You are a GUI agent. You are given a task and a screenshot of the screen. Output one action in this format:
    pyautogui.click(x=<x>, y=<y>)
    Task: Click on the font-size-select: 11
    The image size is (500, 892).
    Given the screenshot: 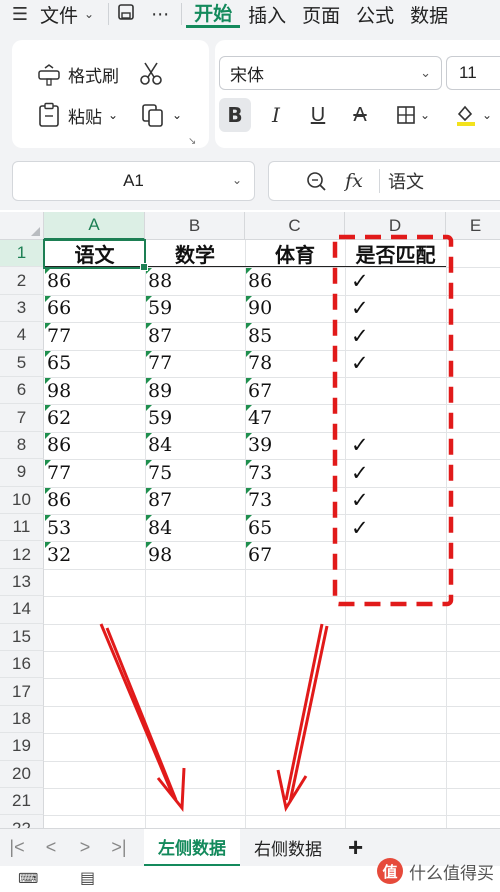 What is the action you would take?
    pyautogui.click(x=473, y=73)
    